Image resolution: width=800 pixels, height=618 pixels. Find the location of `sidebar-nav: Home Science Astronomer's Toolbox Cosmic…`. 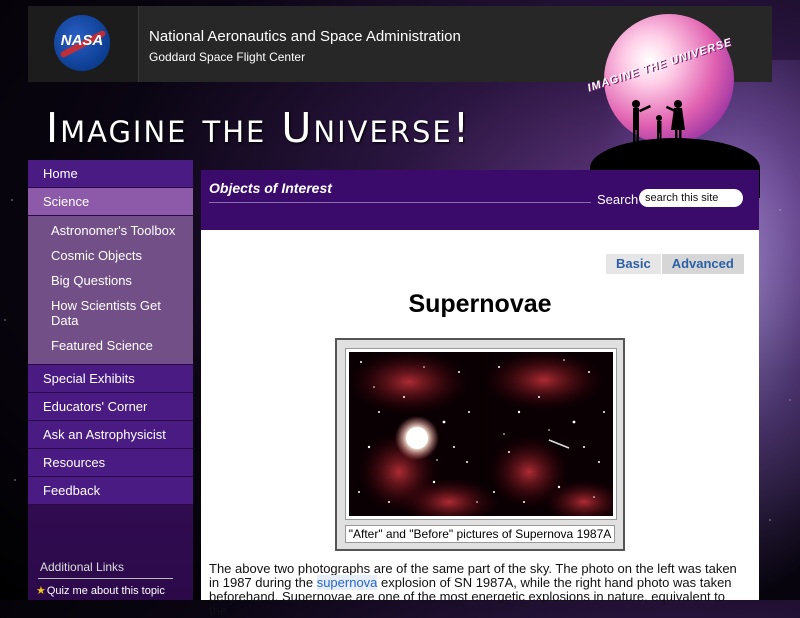

sidebar-nav: Home Science Astronomer's Toolbox Cosmic… is located at coordinates (110, 380).